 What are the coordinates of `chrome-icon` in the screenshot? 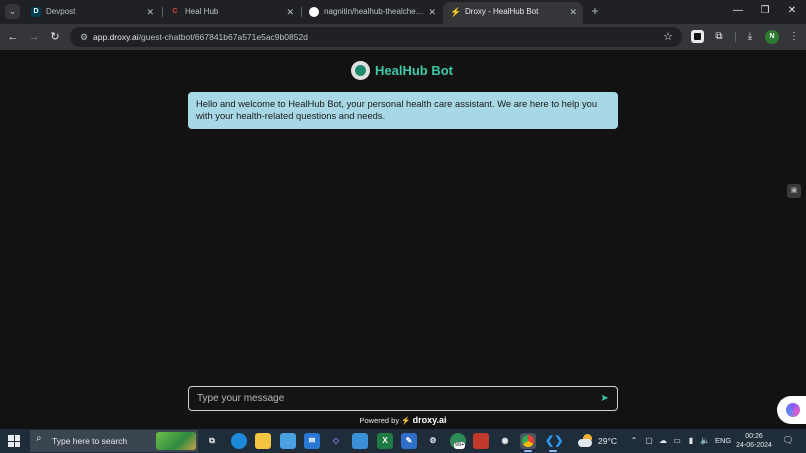 It's located at (528, 442).